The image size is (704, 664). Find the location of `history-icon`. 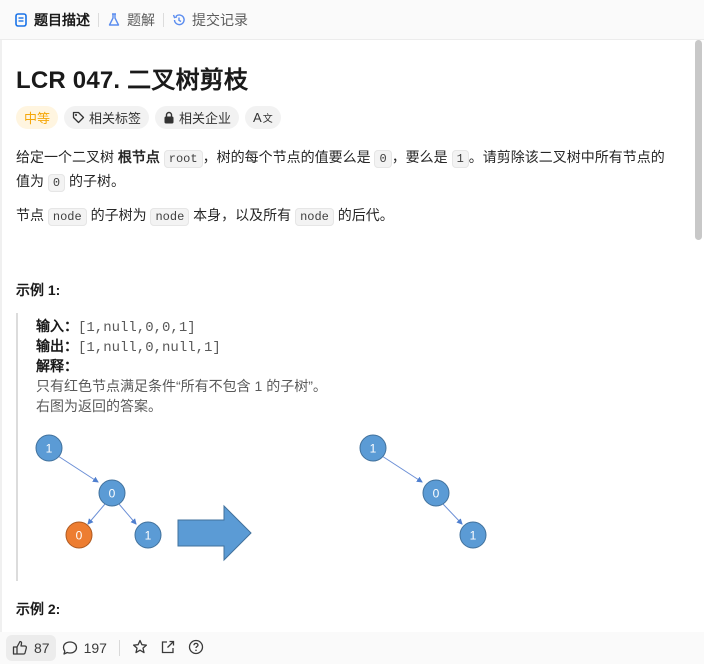

history-icon is located at coordinates (179, 20).